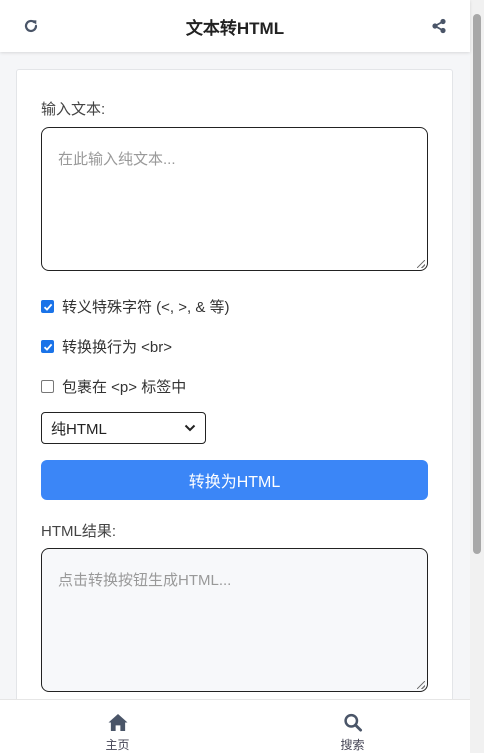 The image size is (484, 753). I want to click on result-label: HTML结果:, so click(79, 531).